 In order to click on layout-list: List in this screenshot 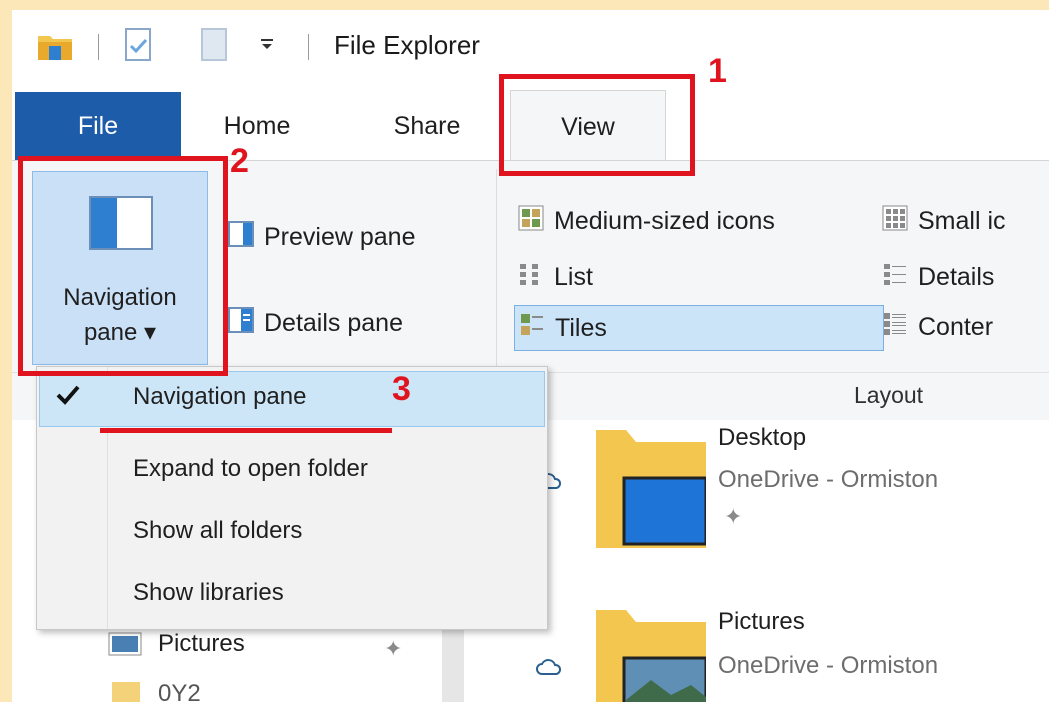, I will do `click(555, 277)`.